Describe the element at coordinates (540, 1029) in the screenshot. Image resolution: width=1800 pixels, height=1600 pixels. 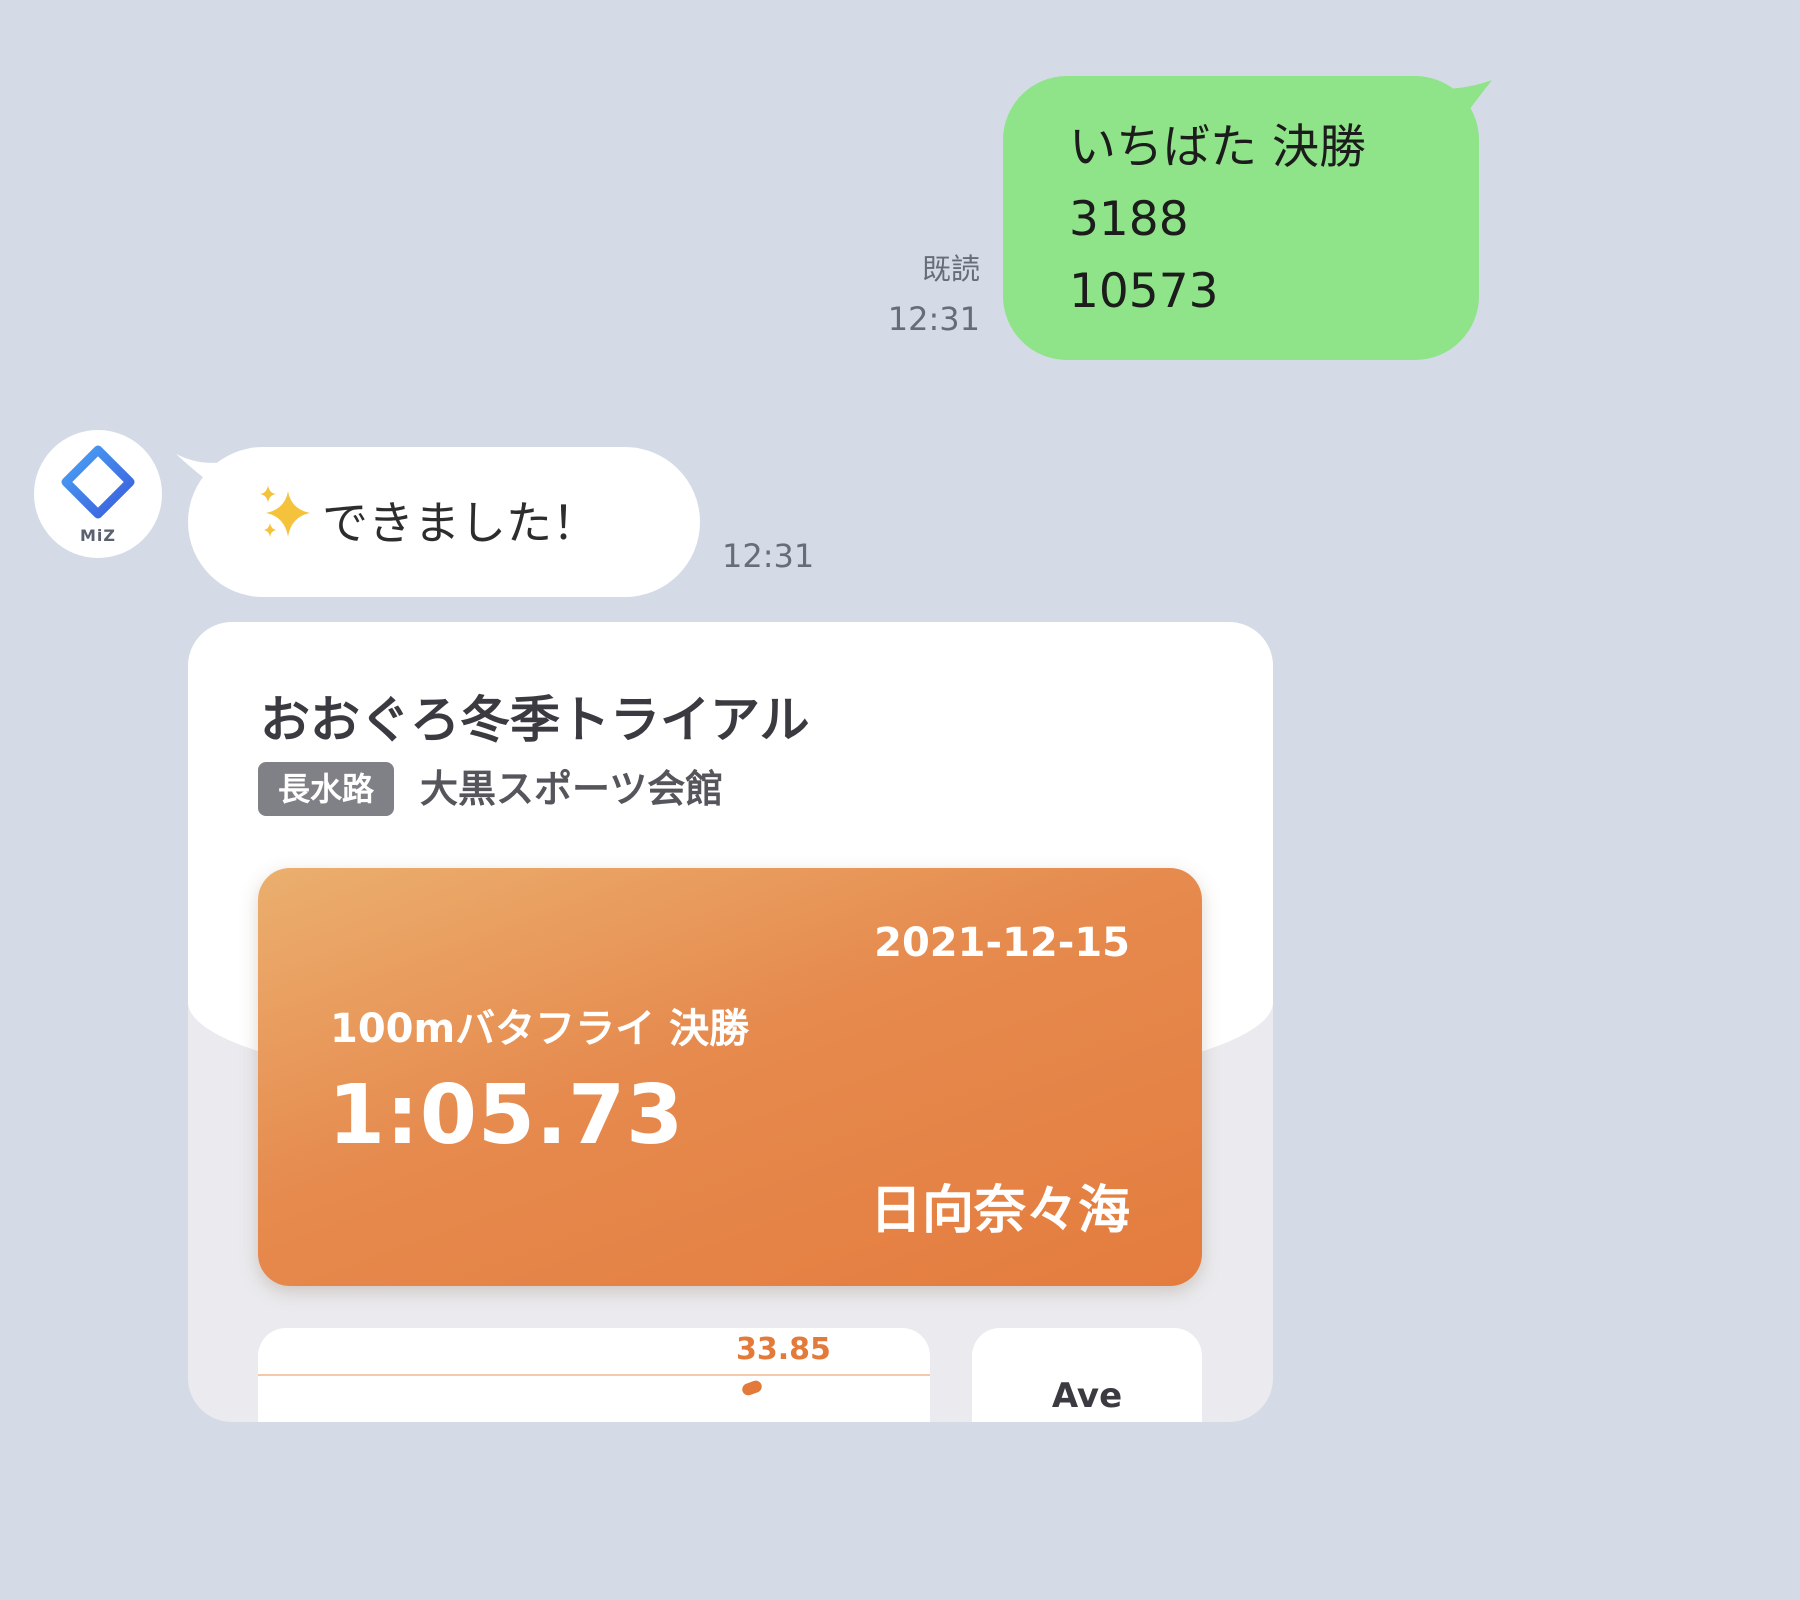
I see `result-event: 100mバタフライ 決勝` at that location.